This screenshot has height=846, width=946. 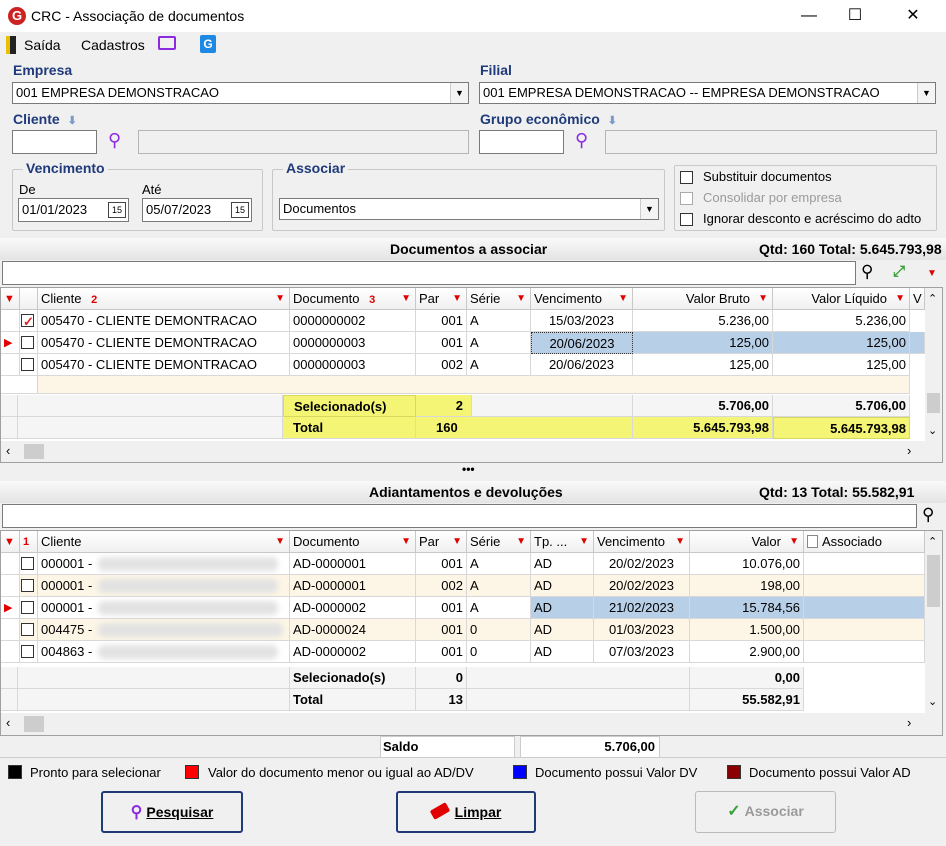 What do you see at coordinates (686, 177) in the screenshot?
I see `substituir-checkbox` at bounding box center [686, 177].